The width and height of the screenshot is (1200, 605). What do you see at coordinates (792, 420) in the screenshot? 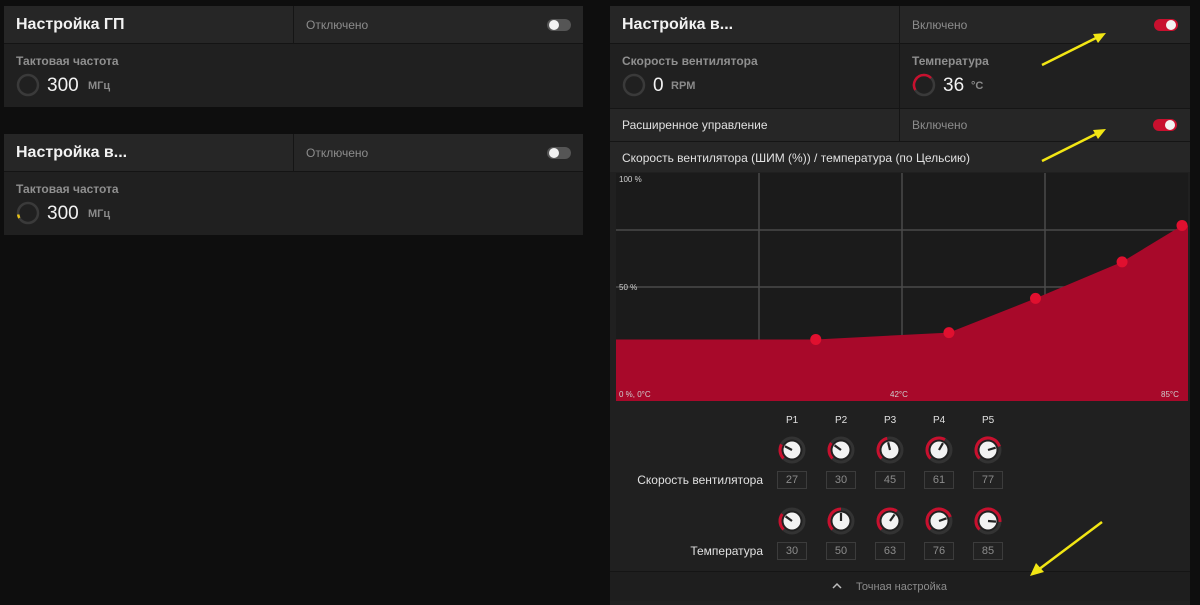
I see `point-label-p1: P1` at bounding box center [792, 420].